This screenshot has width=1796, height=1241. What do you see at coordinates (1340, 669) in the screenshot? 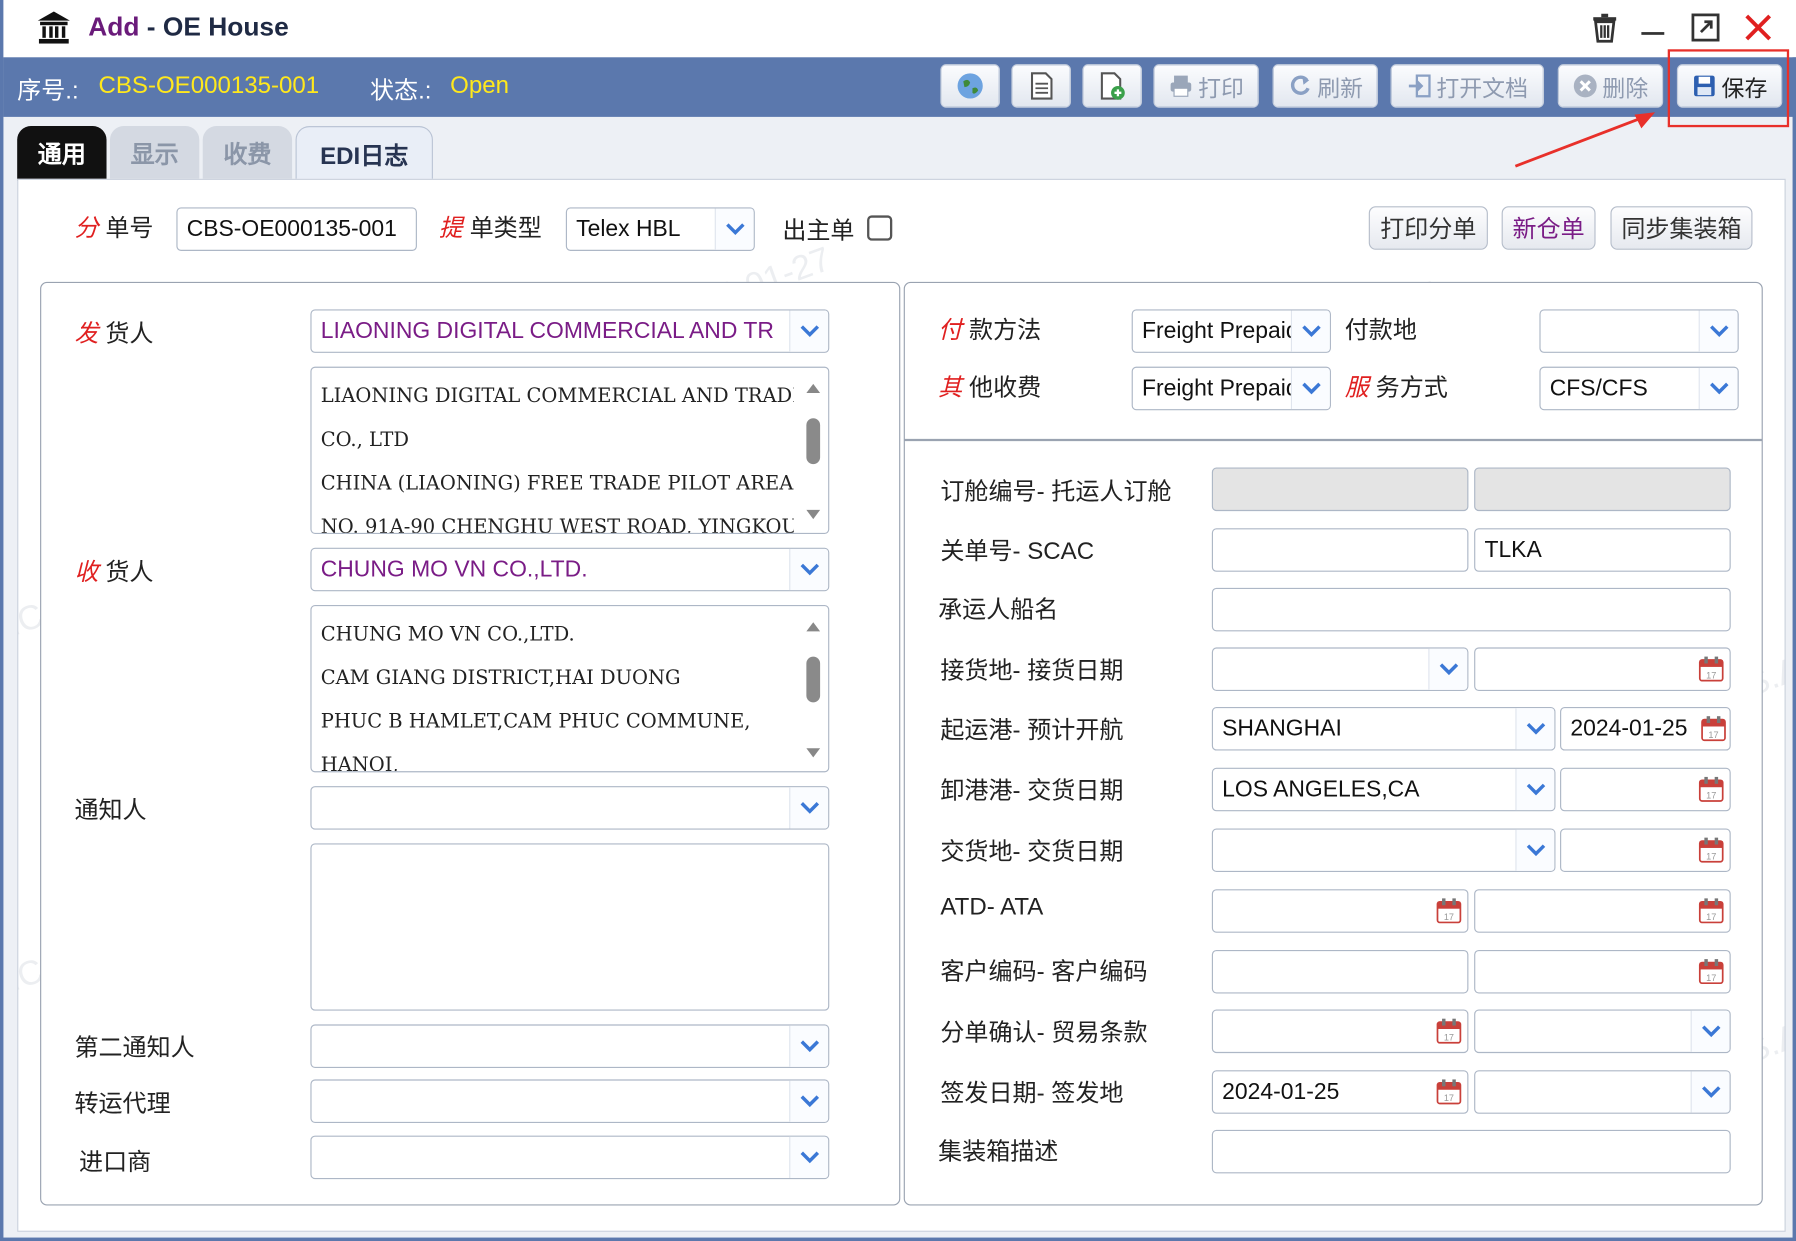
I see `receipt-place-select` at bounding box center [1340, 669].